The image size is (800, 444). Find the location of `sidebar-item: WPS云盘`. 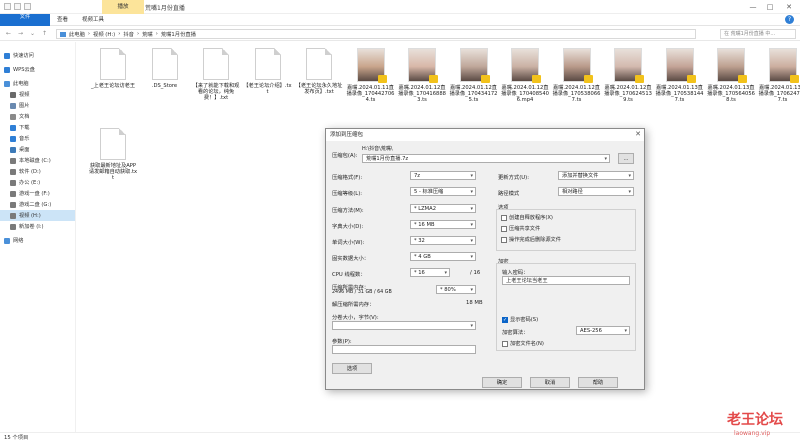

sidebar-item: WPS云盘 is located at coordinates (37, 69).